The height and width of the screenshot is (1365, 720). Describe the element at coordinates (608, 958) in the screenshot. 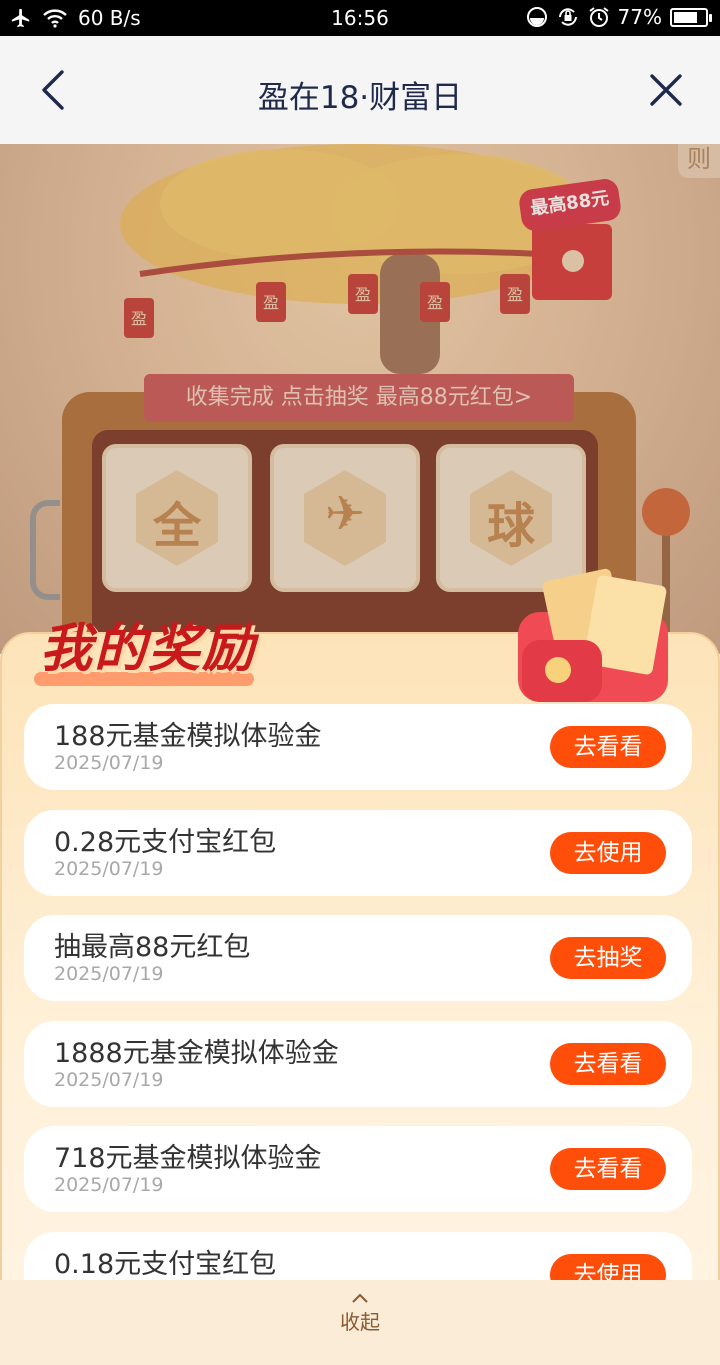

I see `reward-action-button: 去抽奖` at that location.